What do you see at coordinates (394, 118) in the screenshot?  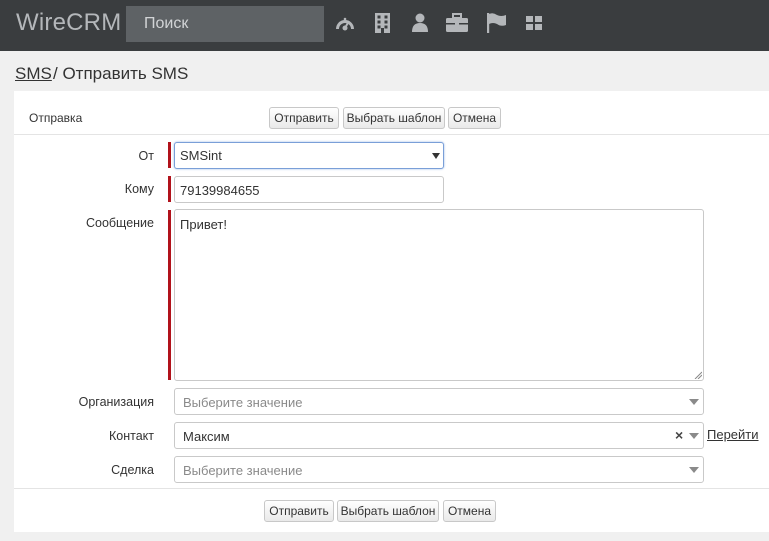 I see `choose-template-button-top: Выбрать шаблон` at bounding box center [394, 118].